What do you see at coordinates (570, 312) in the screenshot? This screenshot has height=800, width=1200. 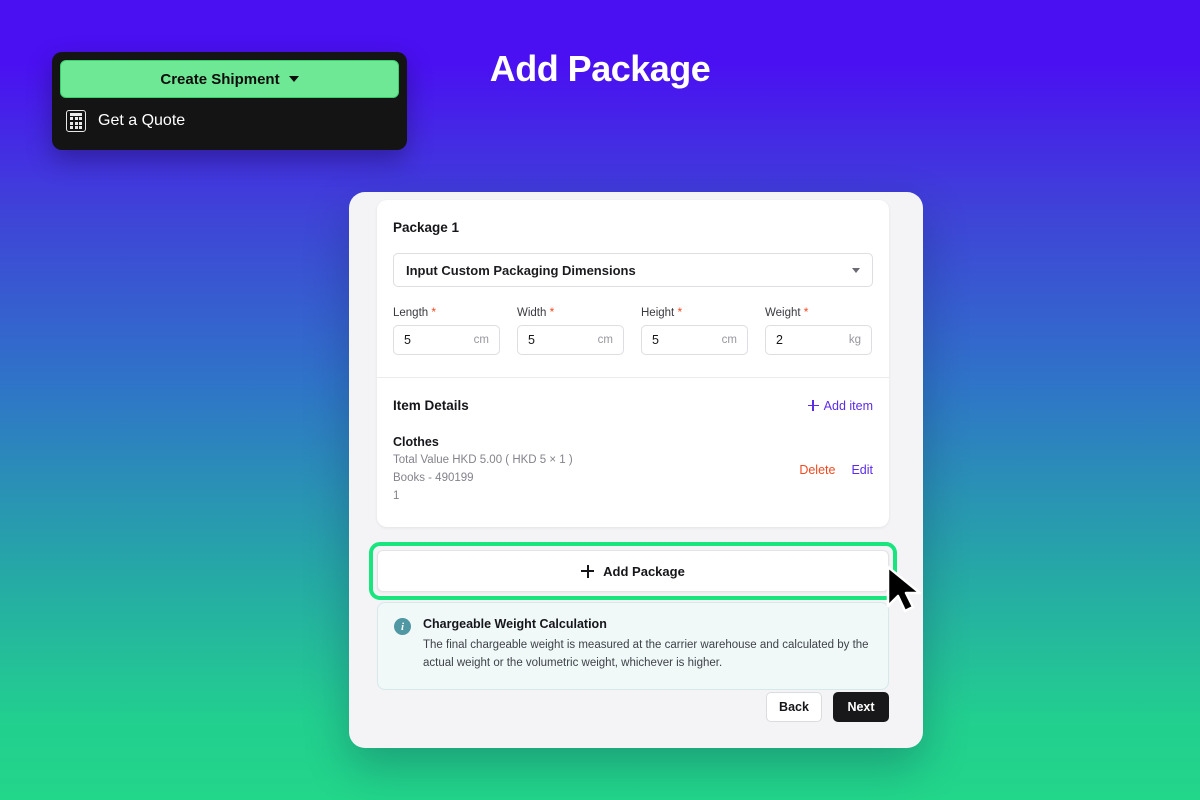 I see `field-label: Width *` at bounding box center [570, 312].